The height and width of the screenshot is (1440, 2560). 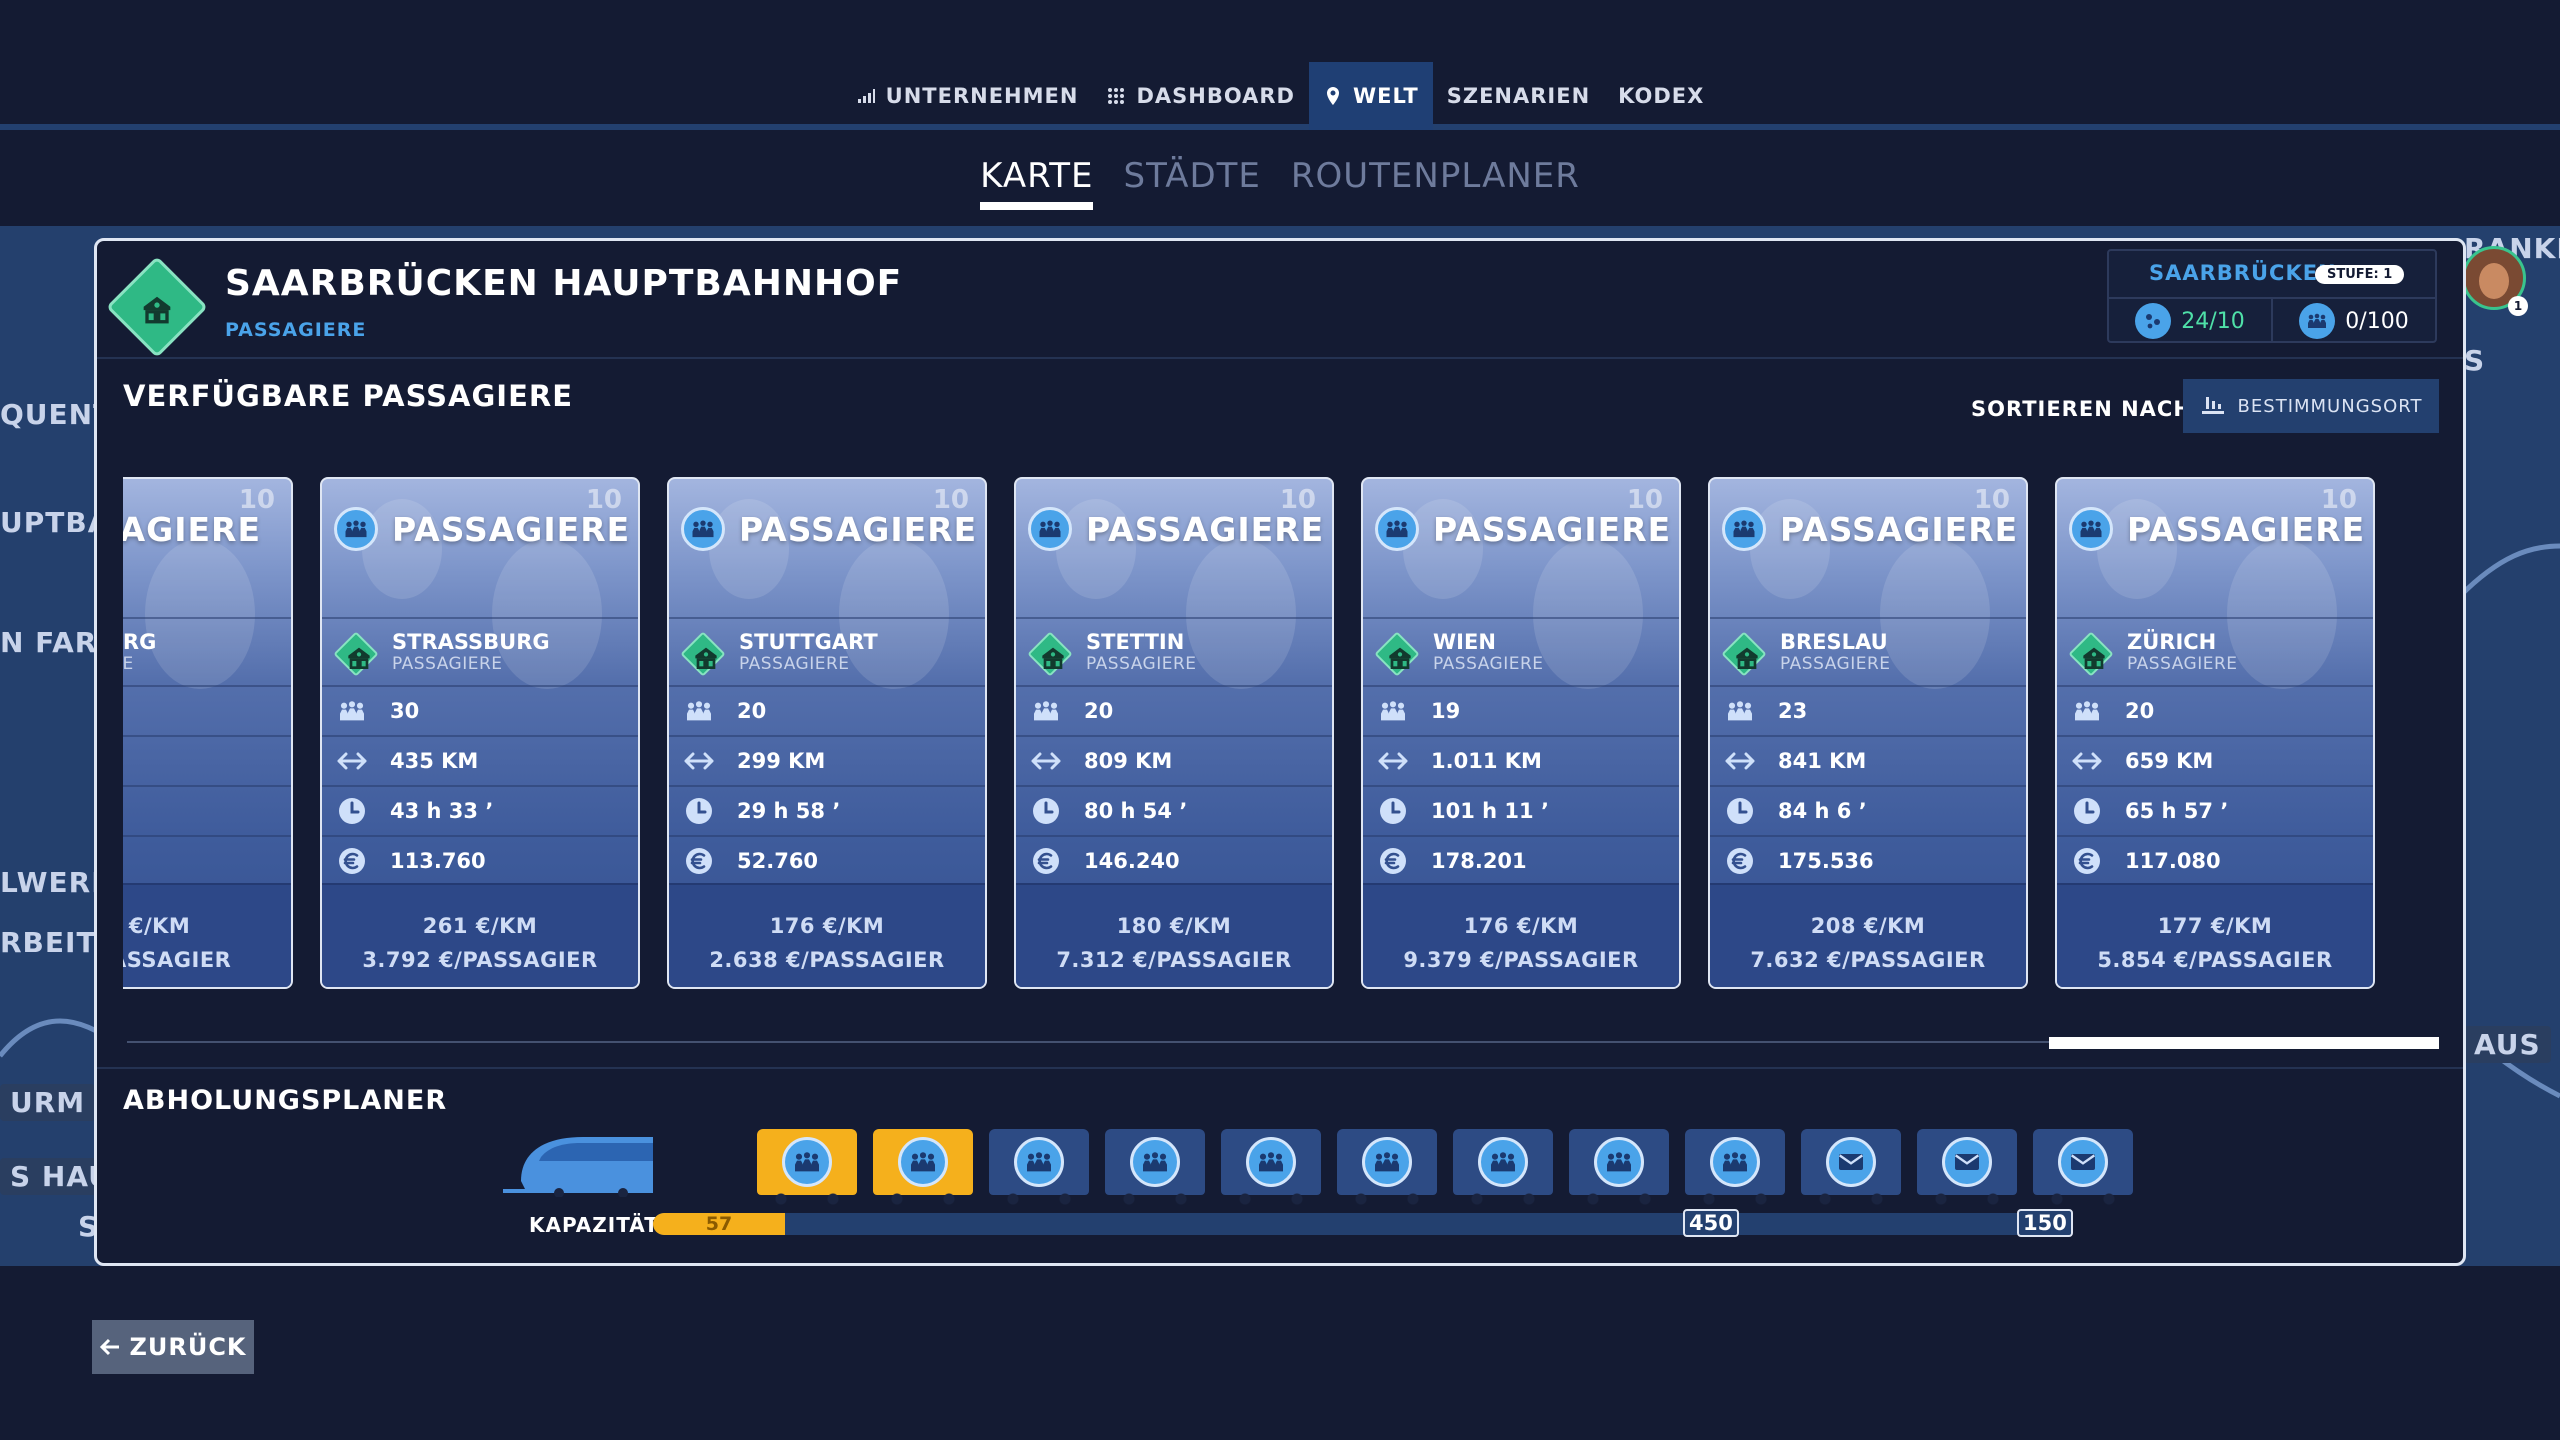 I want to click on clock-icon, so click(x=1393, y=811).